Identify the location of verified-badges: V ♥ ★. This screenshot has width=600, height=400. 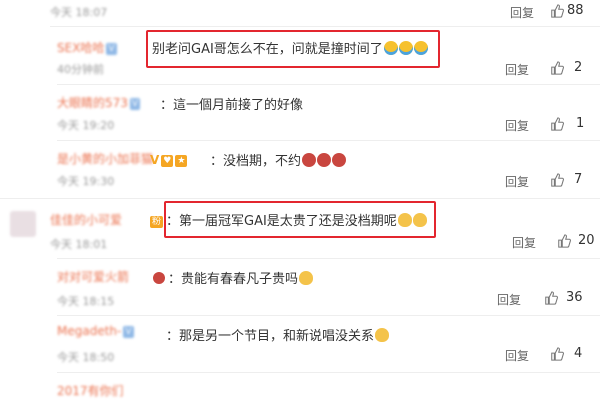
(168, 158).